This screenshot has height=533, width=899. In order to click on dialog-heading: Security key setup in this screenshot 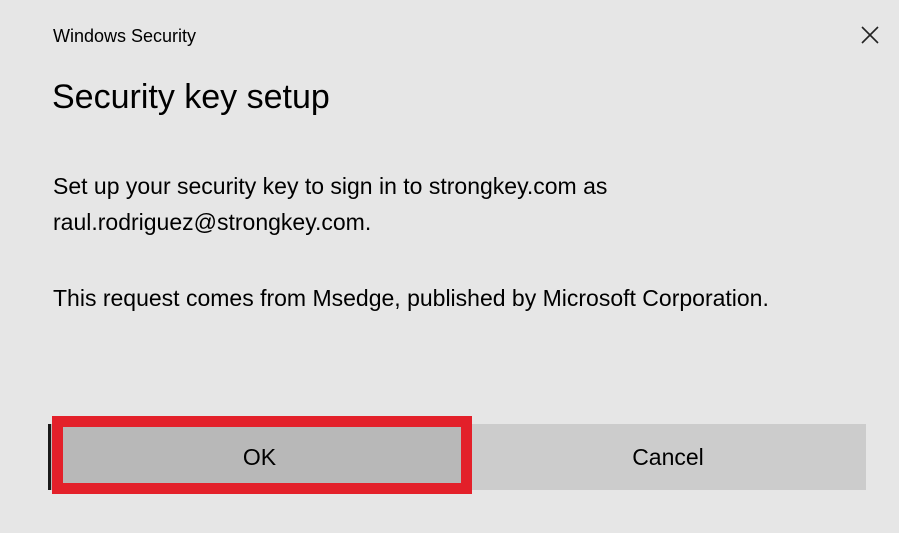, I will do `click(191, 97)`.